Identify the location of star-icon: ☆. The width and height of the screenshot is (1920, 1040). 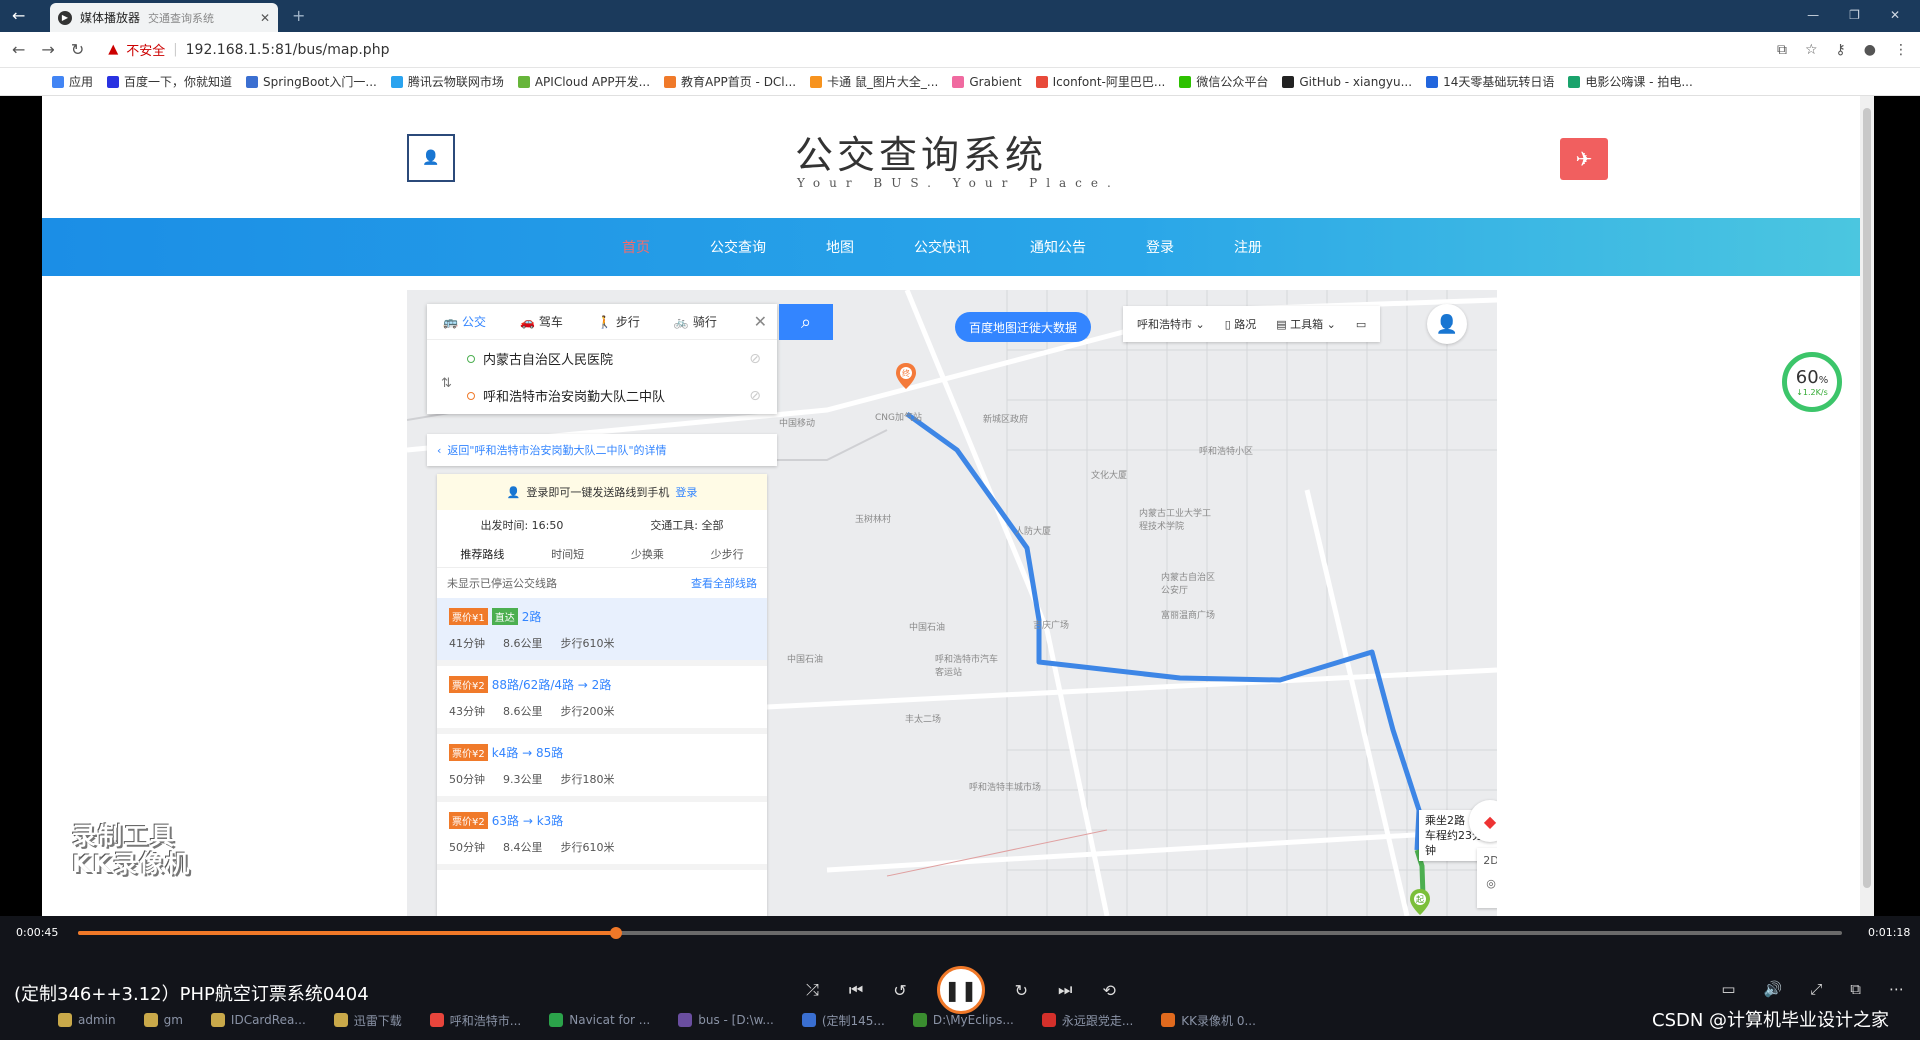
(1811, 50).